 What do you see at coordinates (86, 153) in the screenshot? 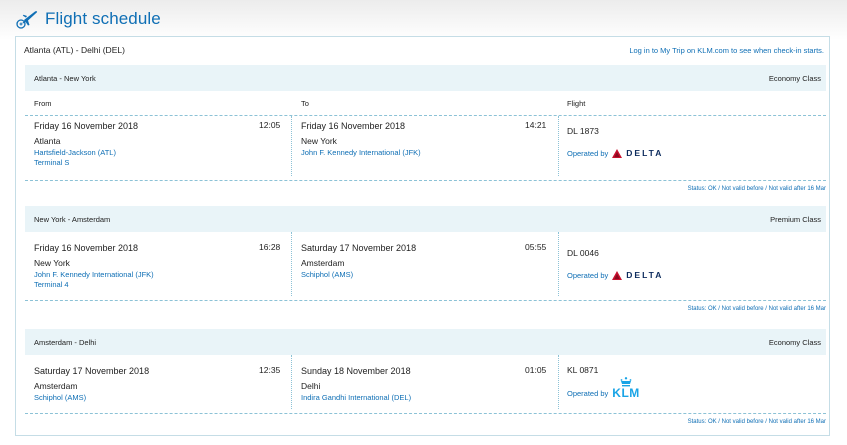
I see `from-airport-link: Hartsfield-Jackson (ATL)` at bounding box center [86, 153].